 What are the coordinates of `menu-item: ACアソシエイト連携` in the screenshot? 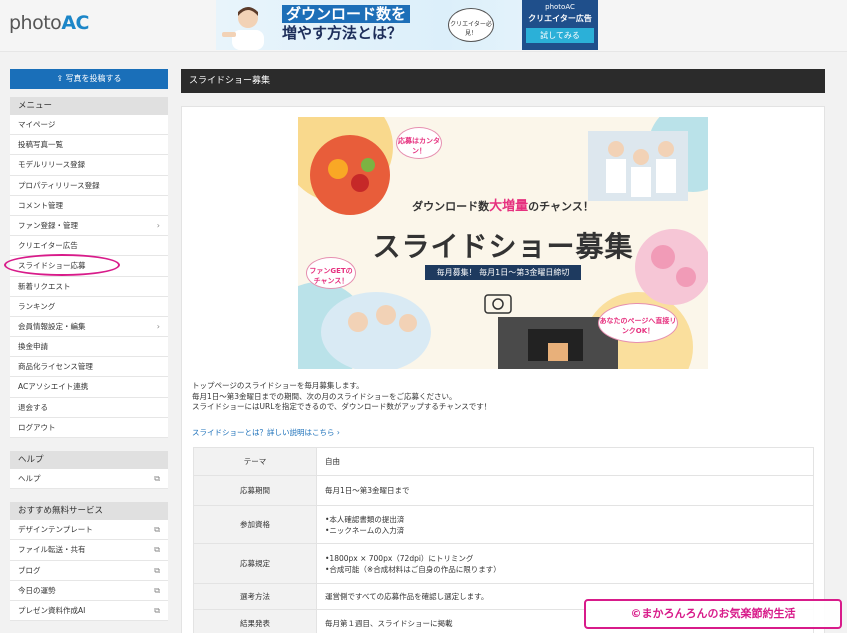 It's located at (89, 387).